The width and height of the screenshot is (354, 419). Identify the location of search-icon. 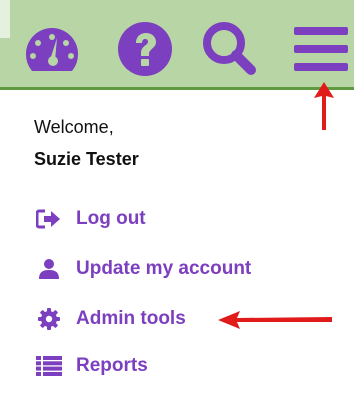
(229, 48).